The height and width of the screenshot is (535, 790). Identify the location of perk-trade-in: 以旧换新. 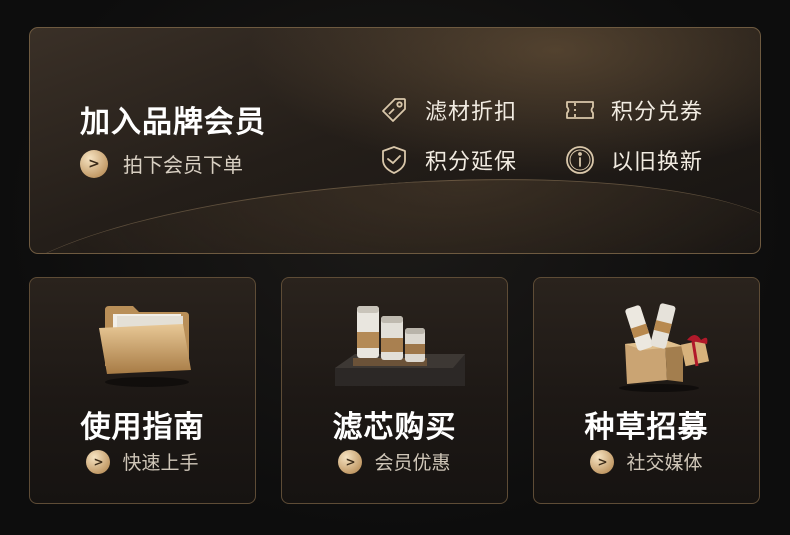
(633, 160).